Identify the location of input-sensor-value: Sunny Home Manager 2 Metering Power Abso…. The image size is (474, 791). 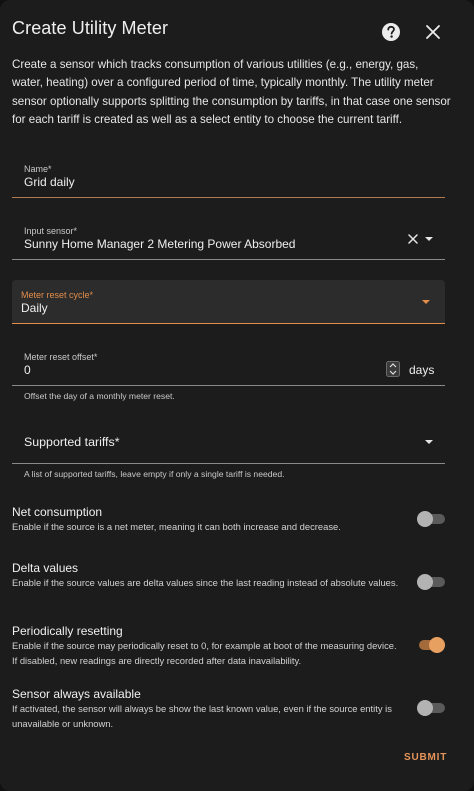
(159, 244).